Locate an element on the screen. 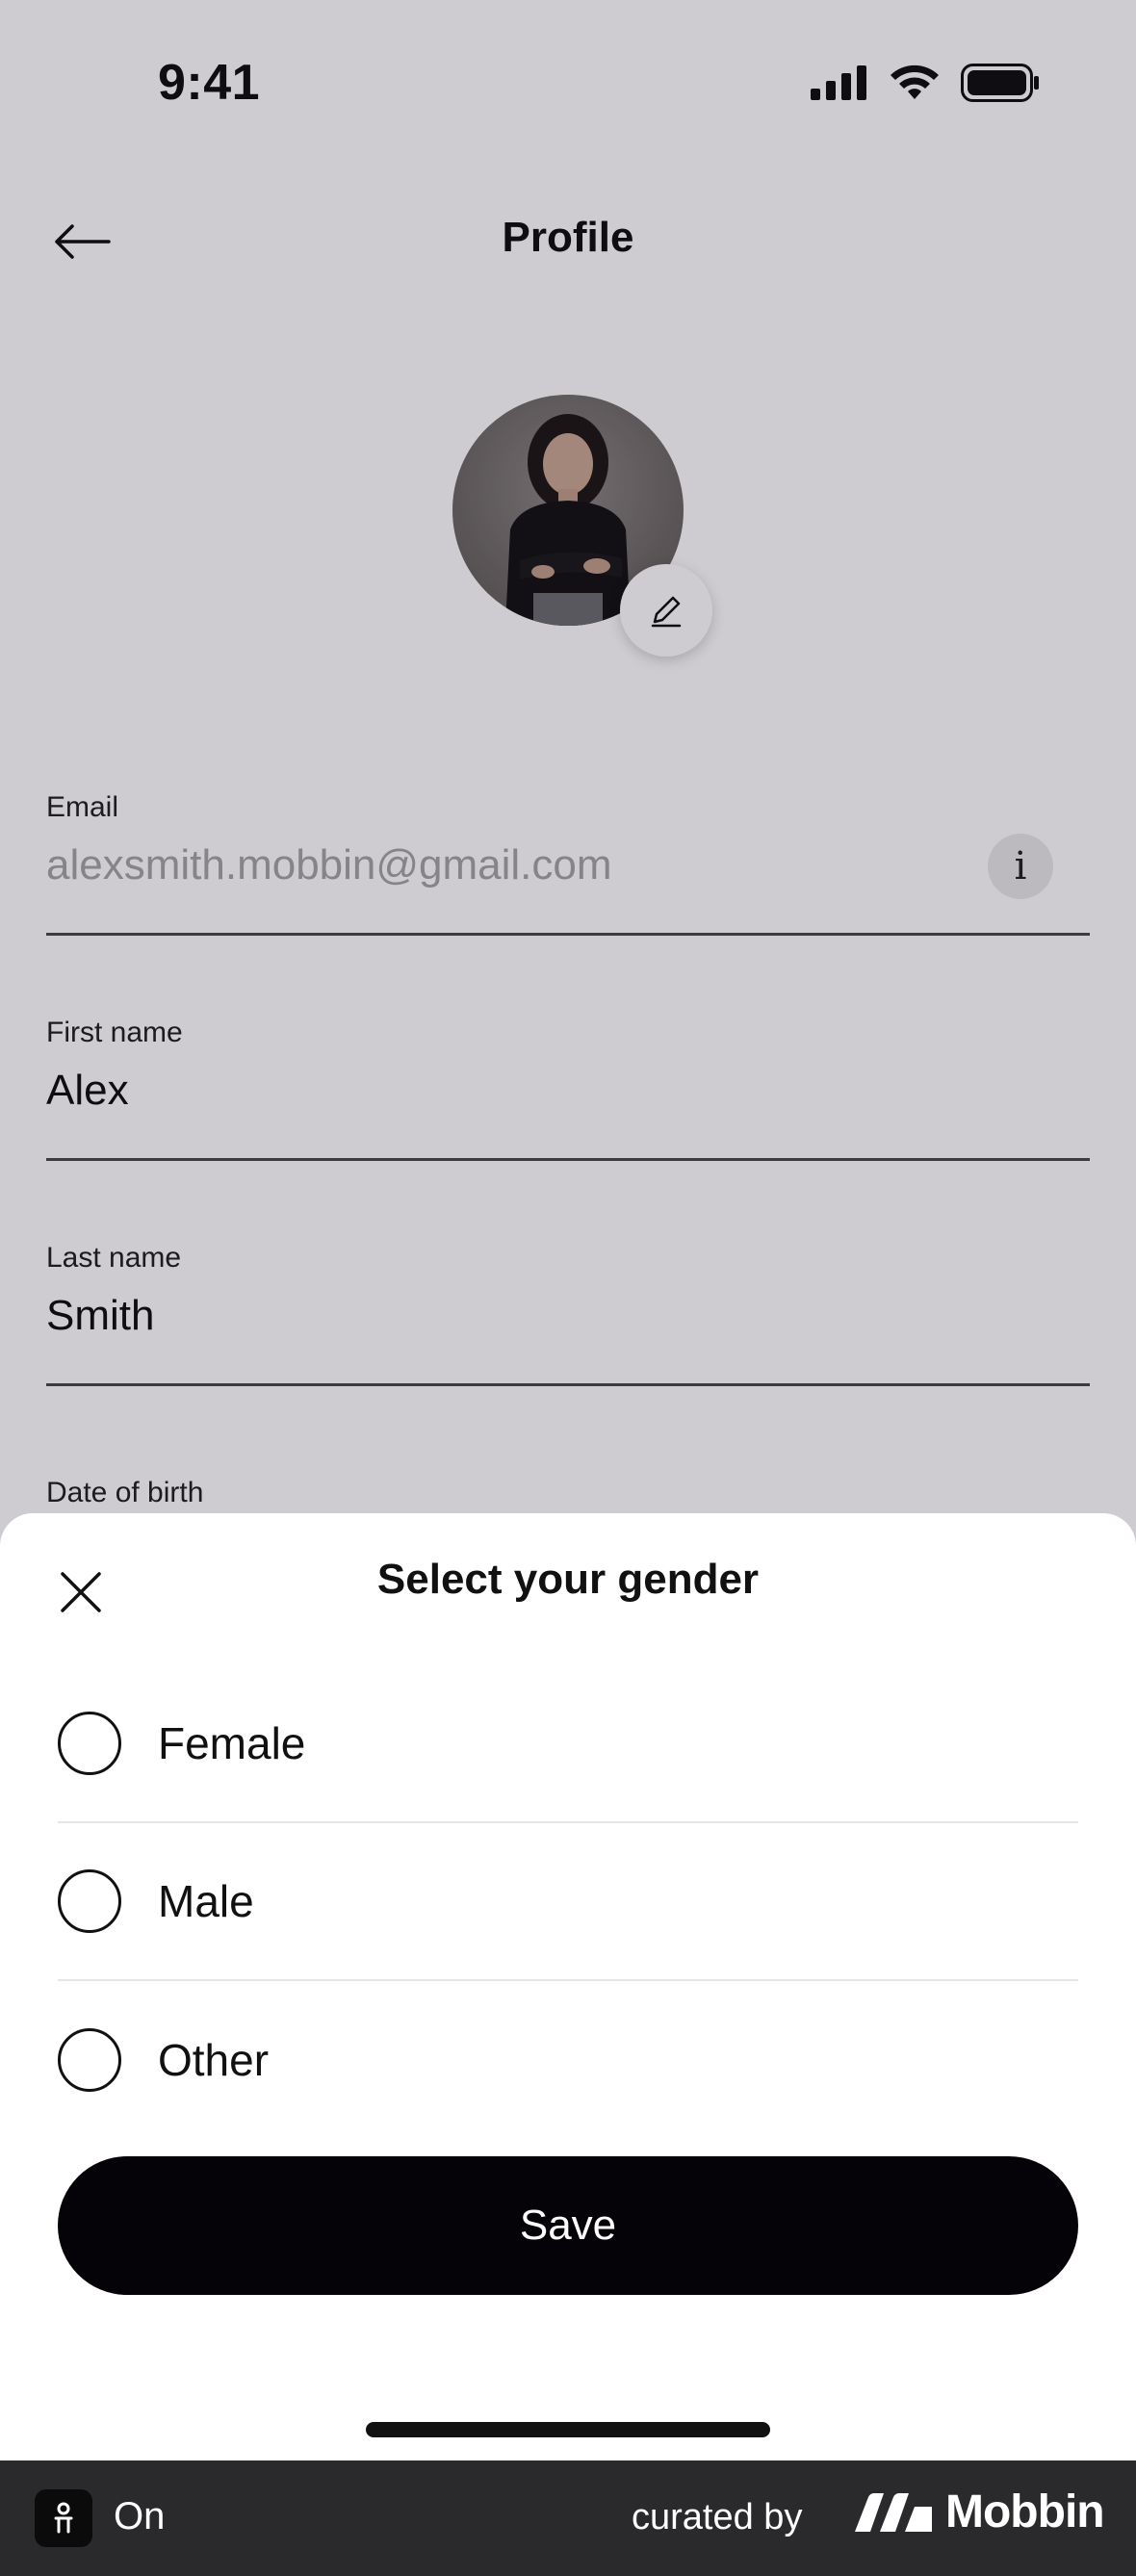  gender-option-label: Male is located at coordinates (206, 1901).